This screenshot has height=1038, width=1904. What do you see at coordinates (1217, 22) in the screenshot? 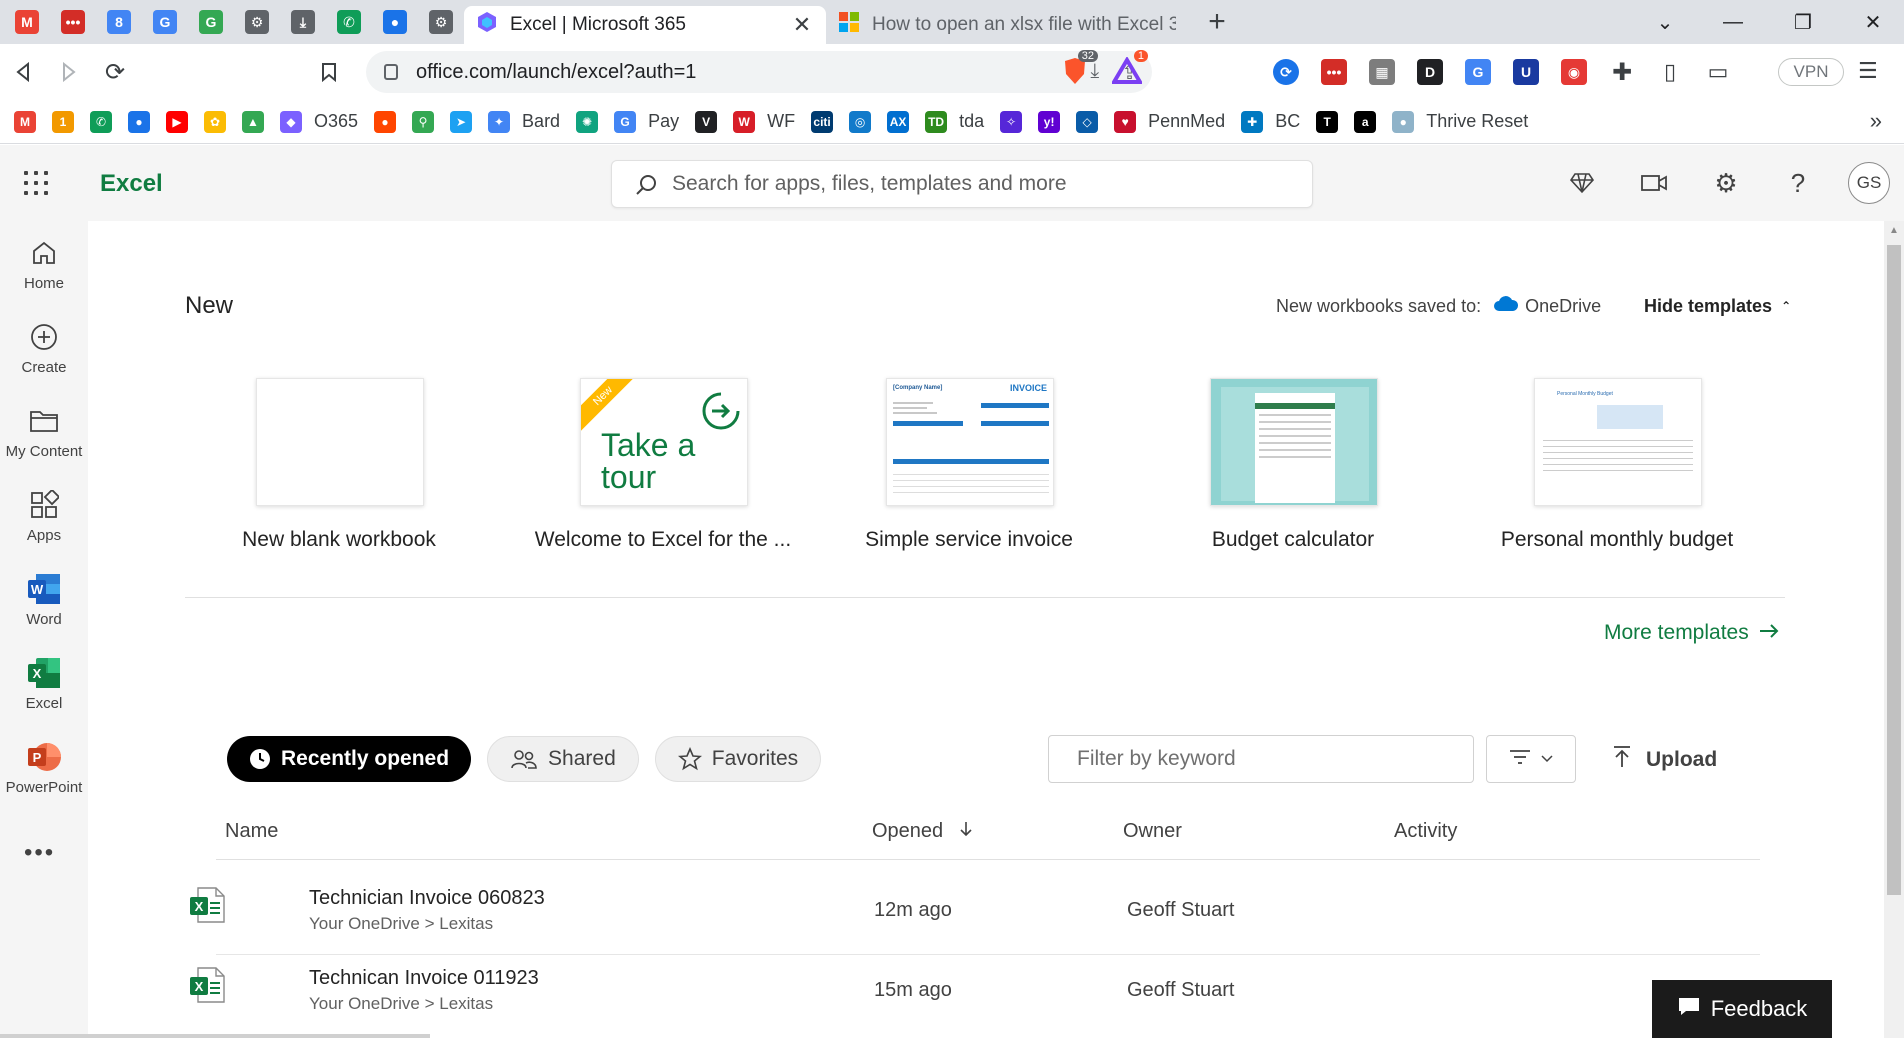
I see `new-tab-button: +` at bounding box center [1217, 22].